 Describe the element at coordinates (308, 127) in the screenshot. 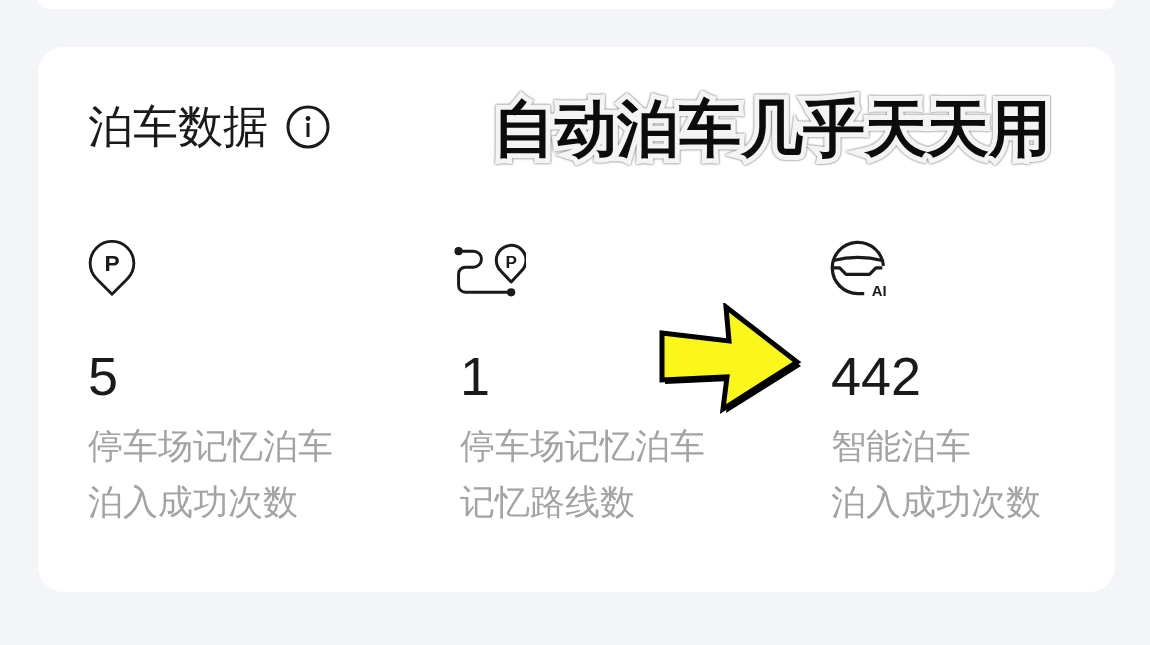

I see `info-icon` at that location.